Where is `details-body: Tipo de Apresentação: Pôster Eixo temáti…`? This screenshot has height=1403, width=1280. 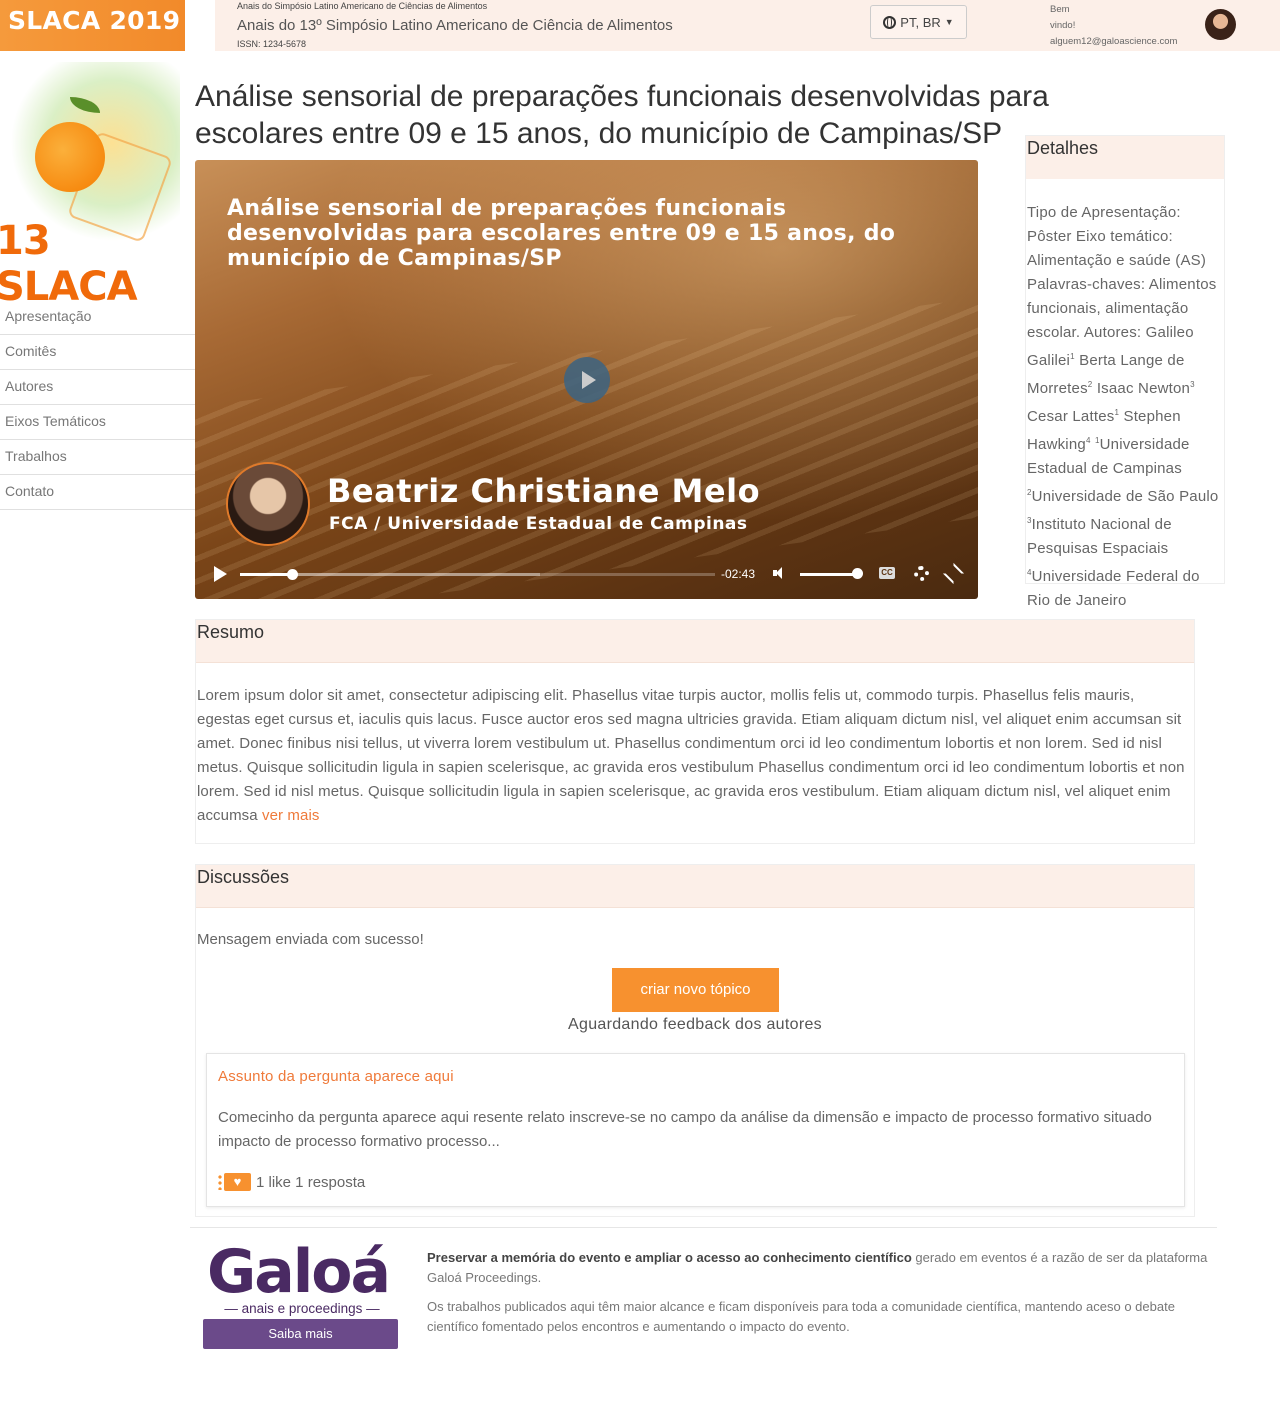
details-body: Tipo de Apresentação: Pôster Eixo temáti… is located at coordinates (1125, 396).